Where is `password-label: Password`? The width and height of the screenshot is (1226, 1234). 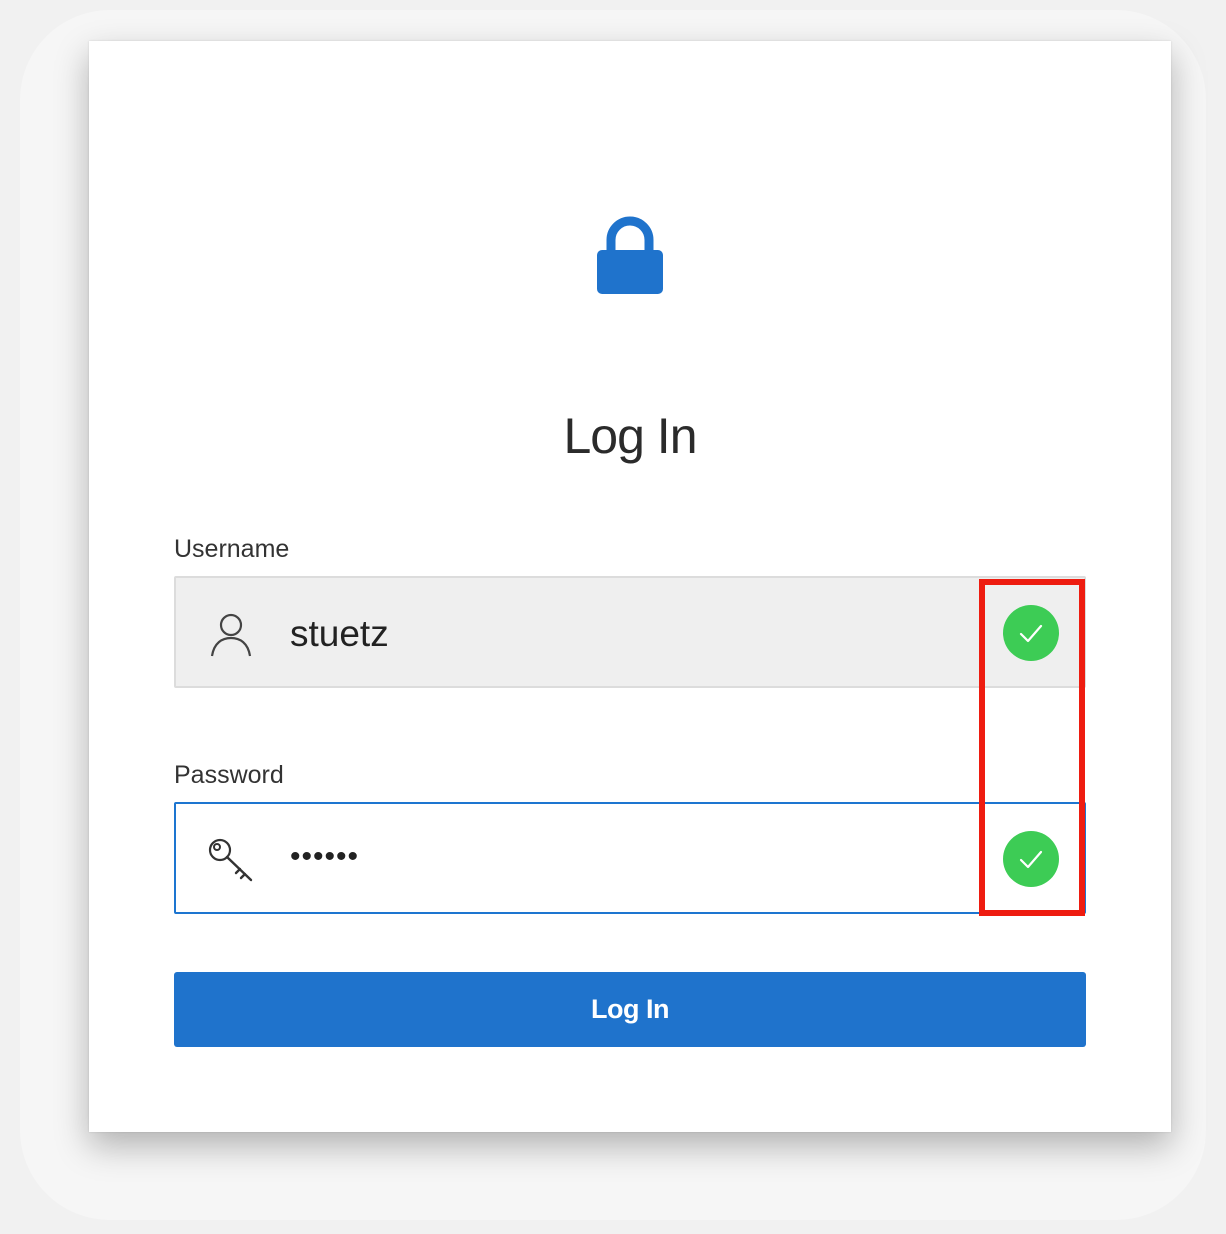 password-label: Password is located at coordinates (229, 775).